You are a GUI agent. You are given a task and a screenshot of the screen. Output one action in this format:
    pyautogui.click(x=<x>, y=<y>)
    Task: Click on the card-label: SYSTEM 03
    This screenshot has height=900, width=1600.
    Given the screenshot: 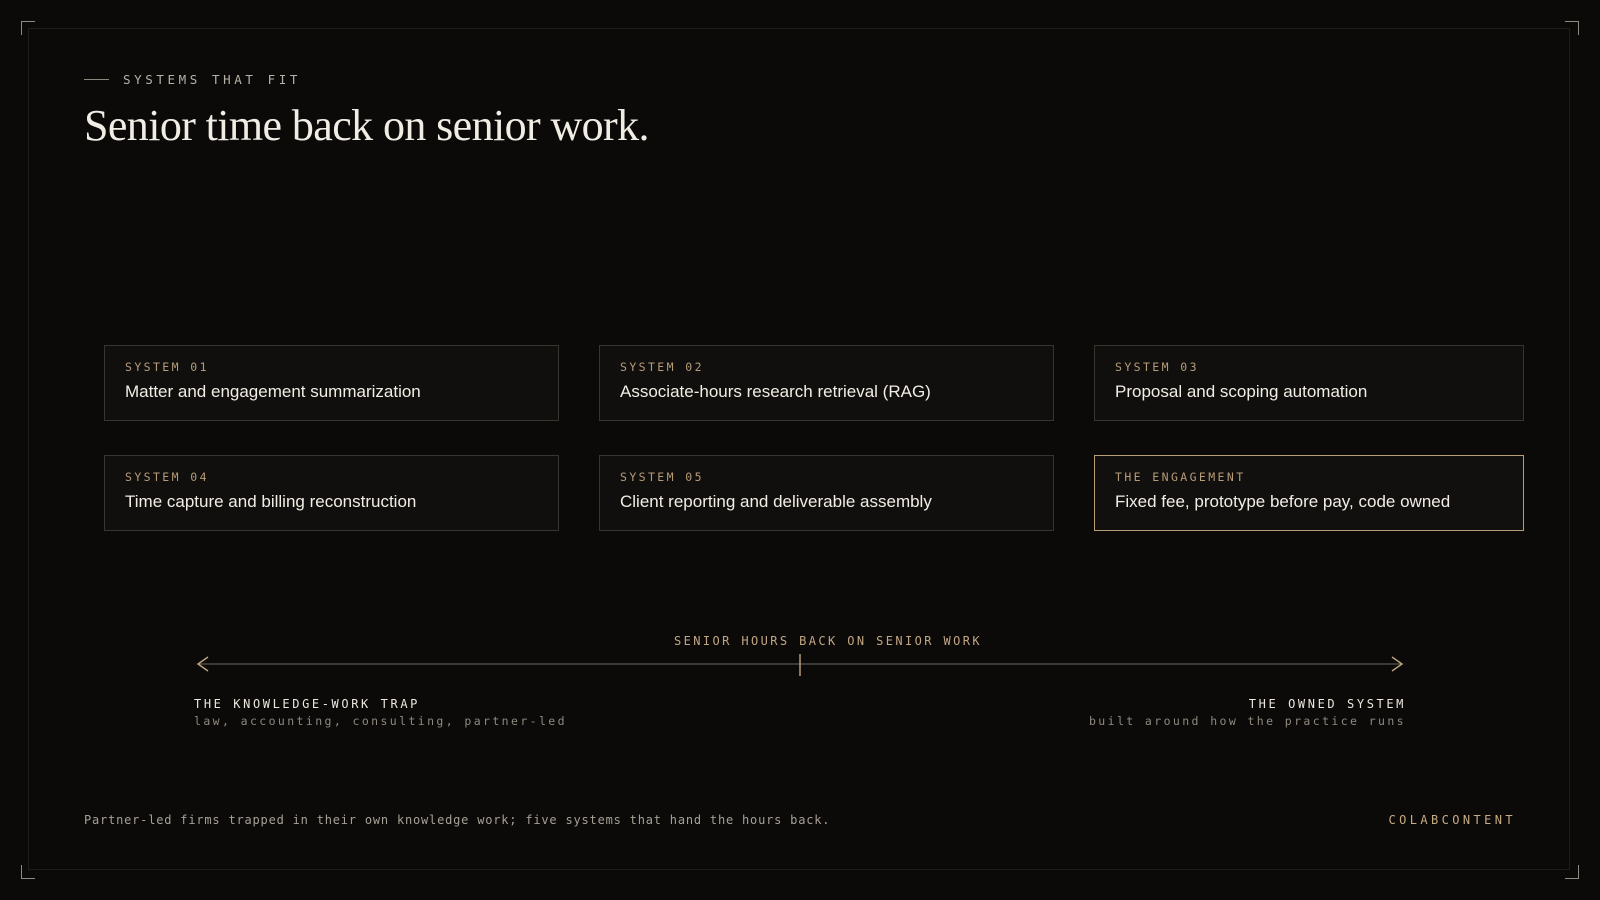 What is the action you would take?
    pyautogui.click(x=1157, y=367)
    